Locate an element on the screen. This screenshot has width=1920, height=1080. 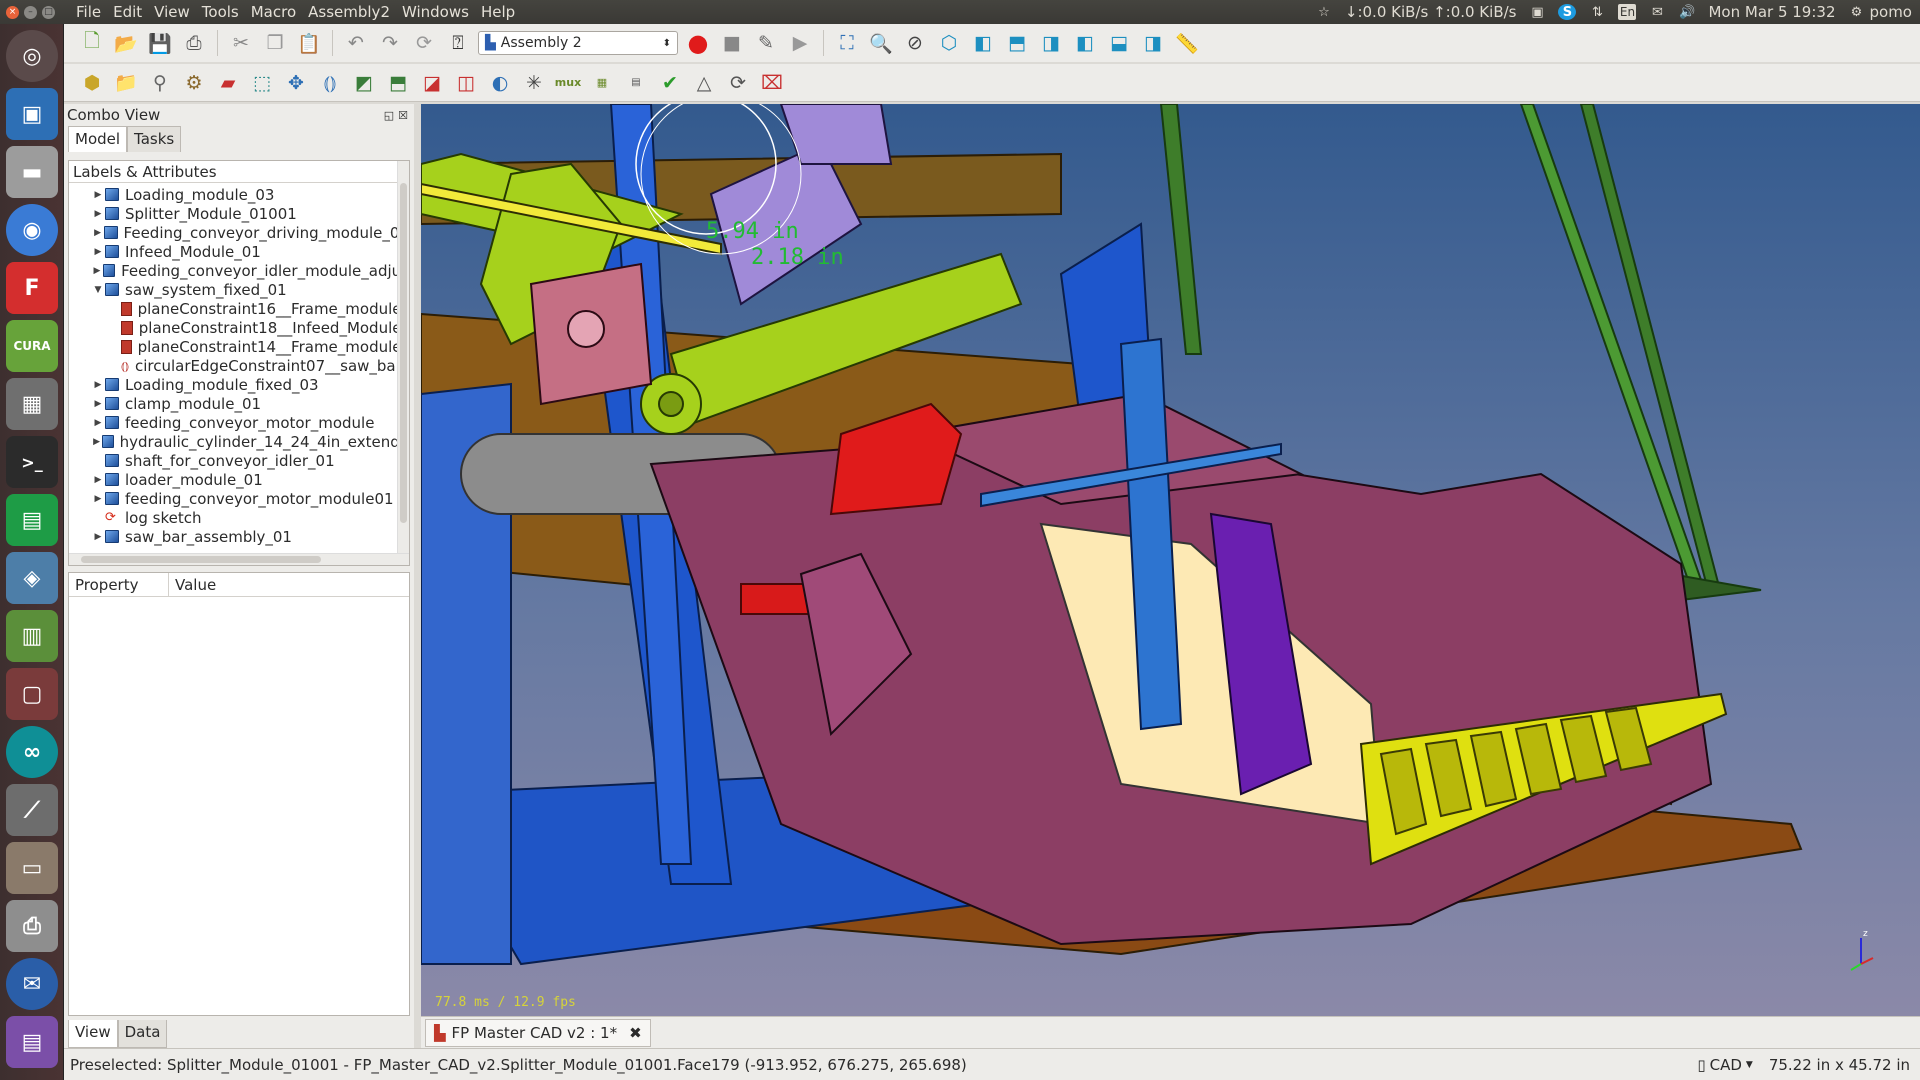
bolt-icon: ✳ is located at coordinates (534, 83).